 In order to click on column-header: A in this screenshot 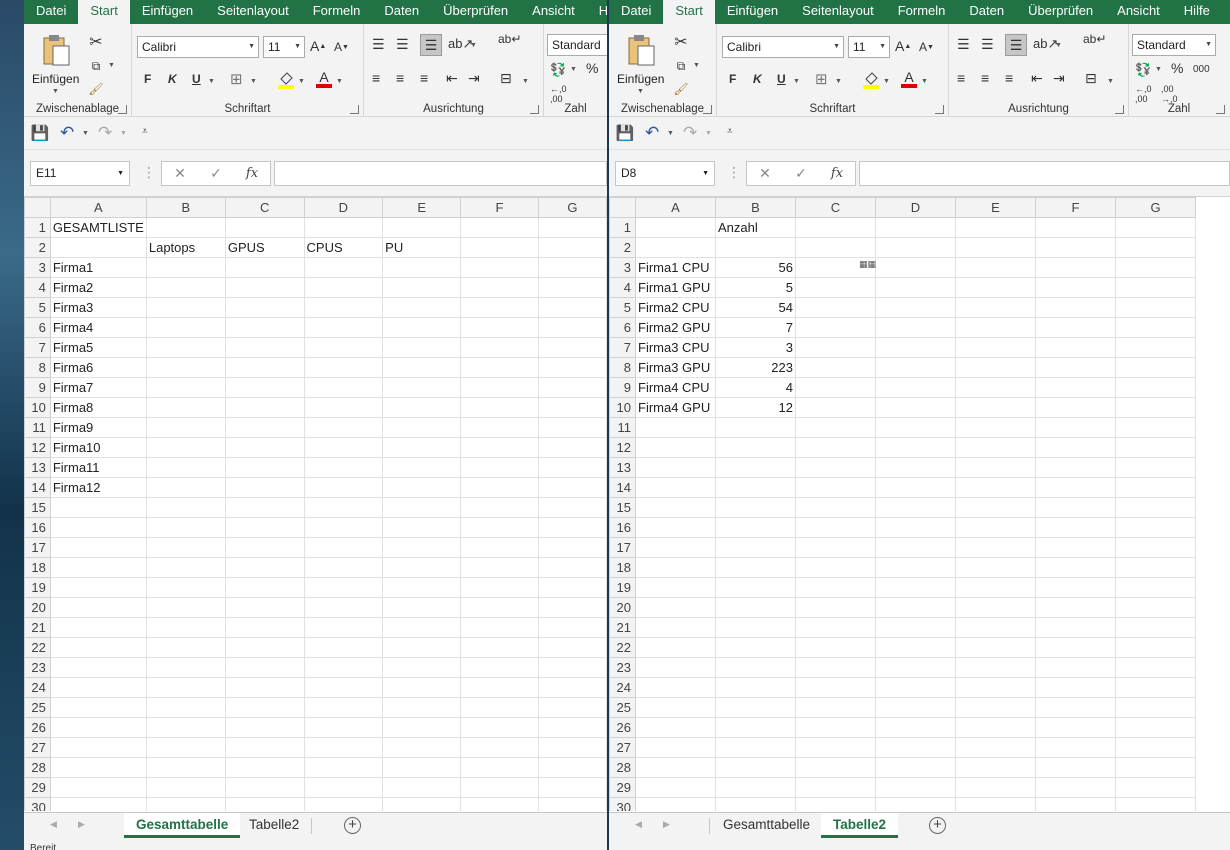, I will do `click(675, 207)`.